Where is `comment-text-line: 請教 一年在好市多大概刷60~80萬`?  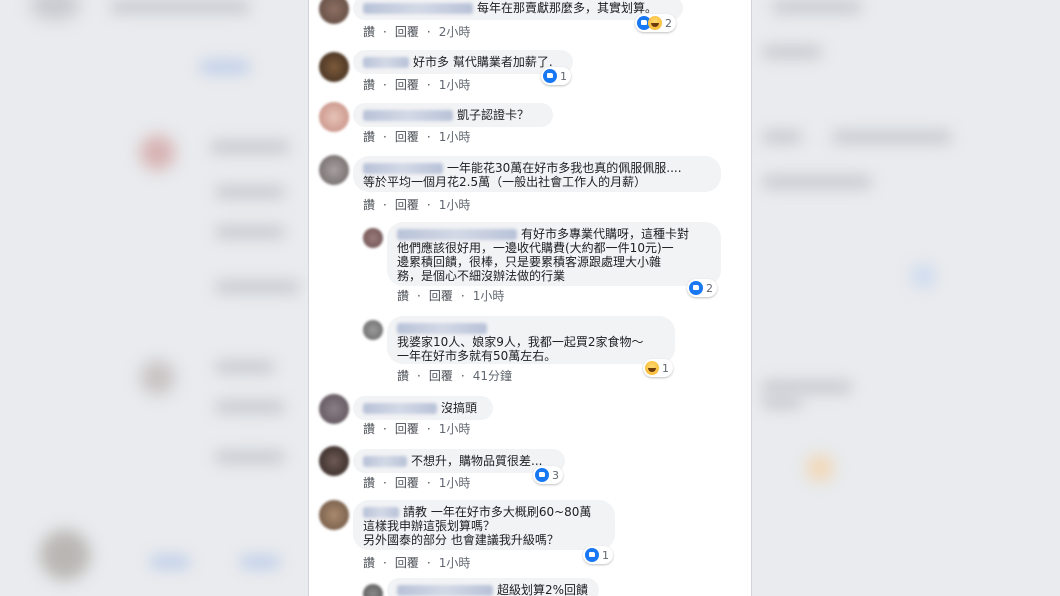
comment-text-line: 請教 一年在好市多大概刷60~80萬 is located at coordinates (497, 512).